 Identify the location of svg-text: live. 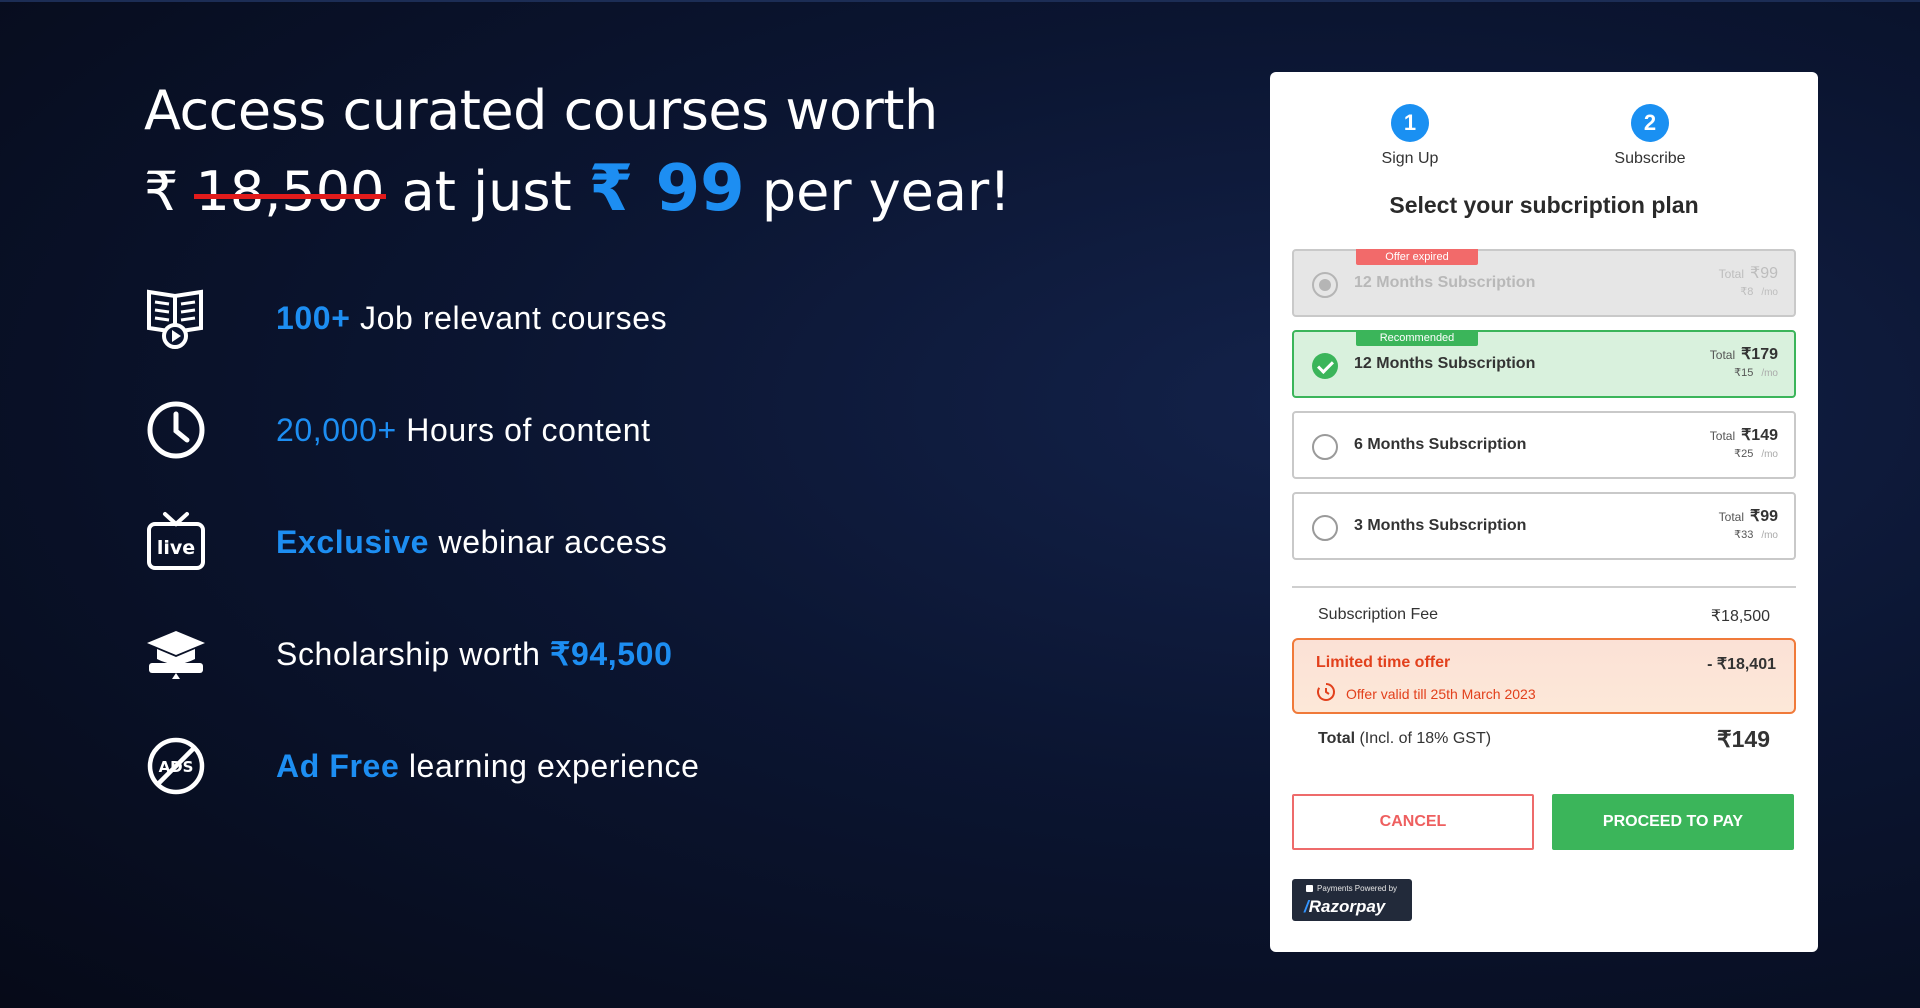
(176, 548).